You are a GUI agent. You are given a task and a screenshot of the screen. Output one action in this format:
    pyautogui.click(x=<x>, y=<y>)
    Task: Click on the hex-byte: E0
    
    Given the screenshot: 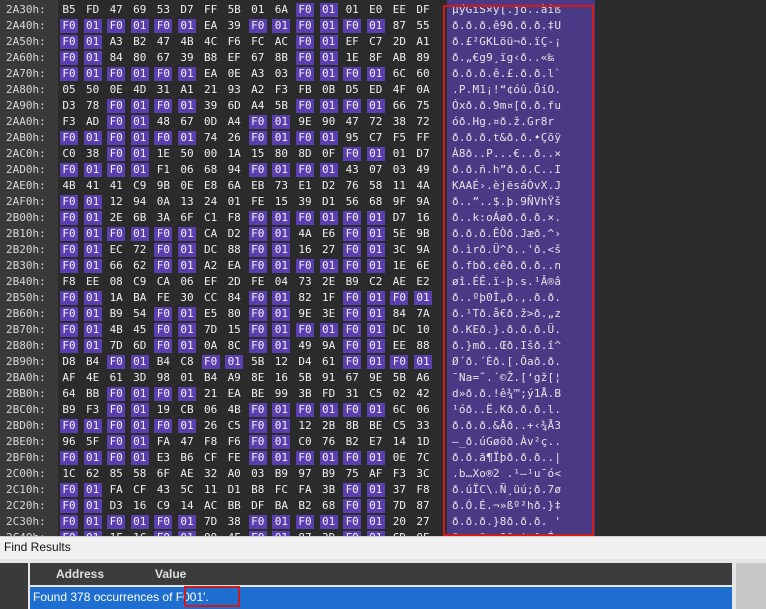 What is the action you would take?
    pyautogui.click(x=376, y=10)
    